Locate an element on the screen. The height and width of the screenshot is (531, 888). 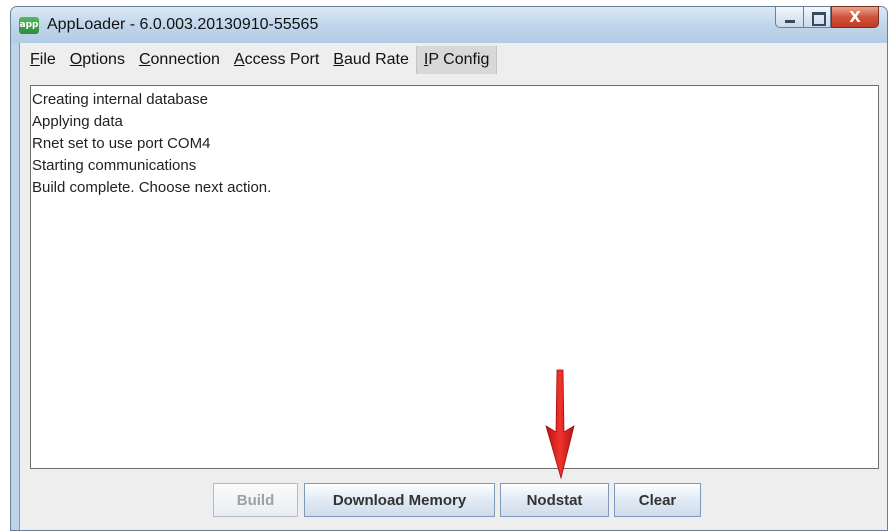
nodstat-button: Nodstat is located at coordinates (554, 500).